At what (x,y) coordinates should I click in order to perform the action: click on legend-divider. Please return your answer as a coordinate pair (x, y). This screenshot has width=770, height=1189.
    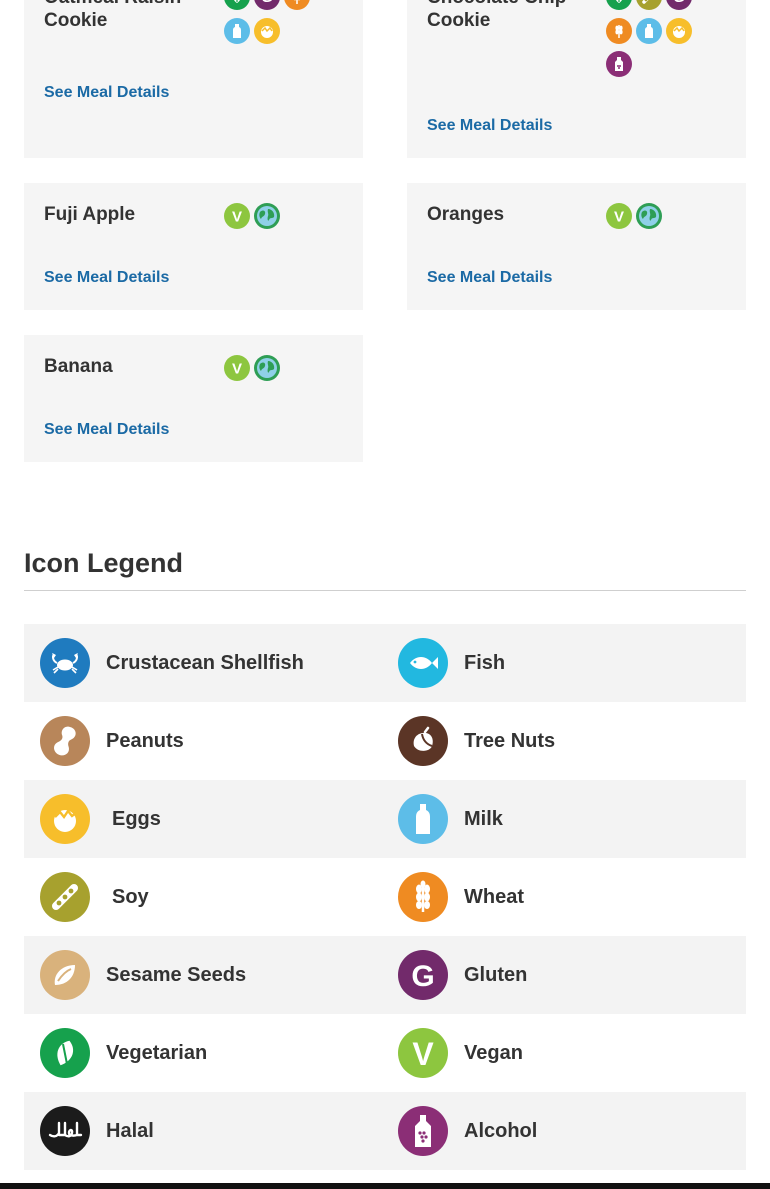
    Looking at the image, I should click on (385, 590).